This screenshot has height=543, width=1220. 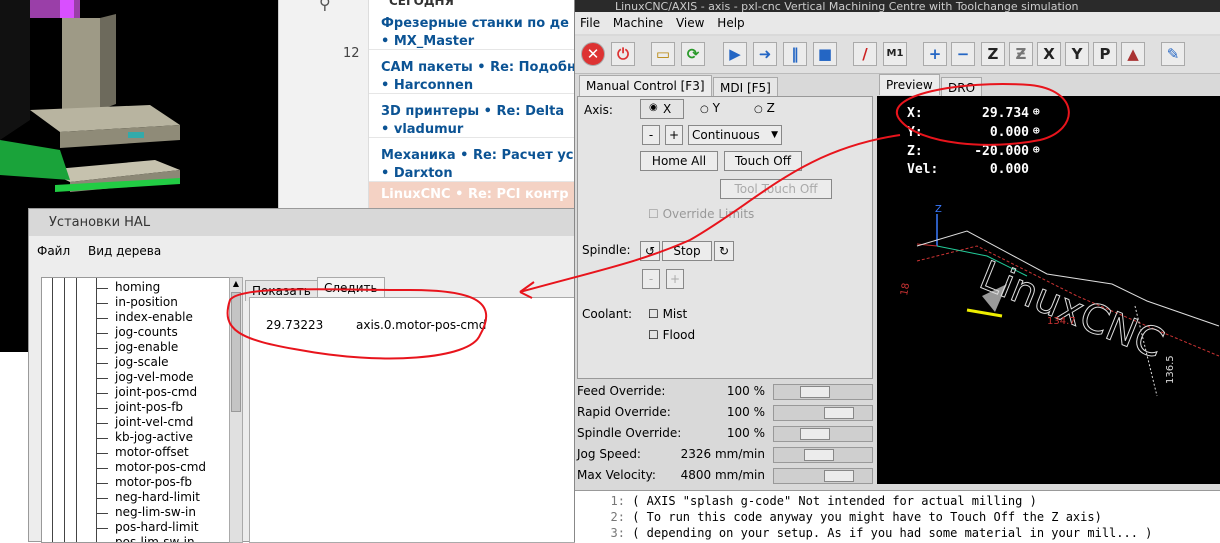 I want to click on block-delete-icon: /, so click(x=865, y=54).